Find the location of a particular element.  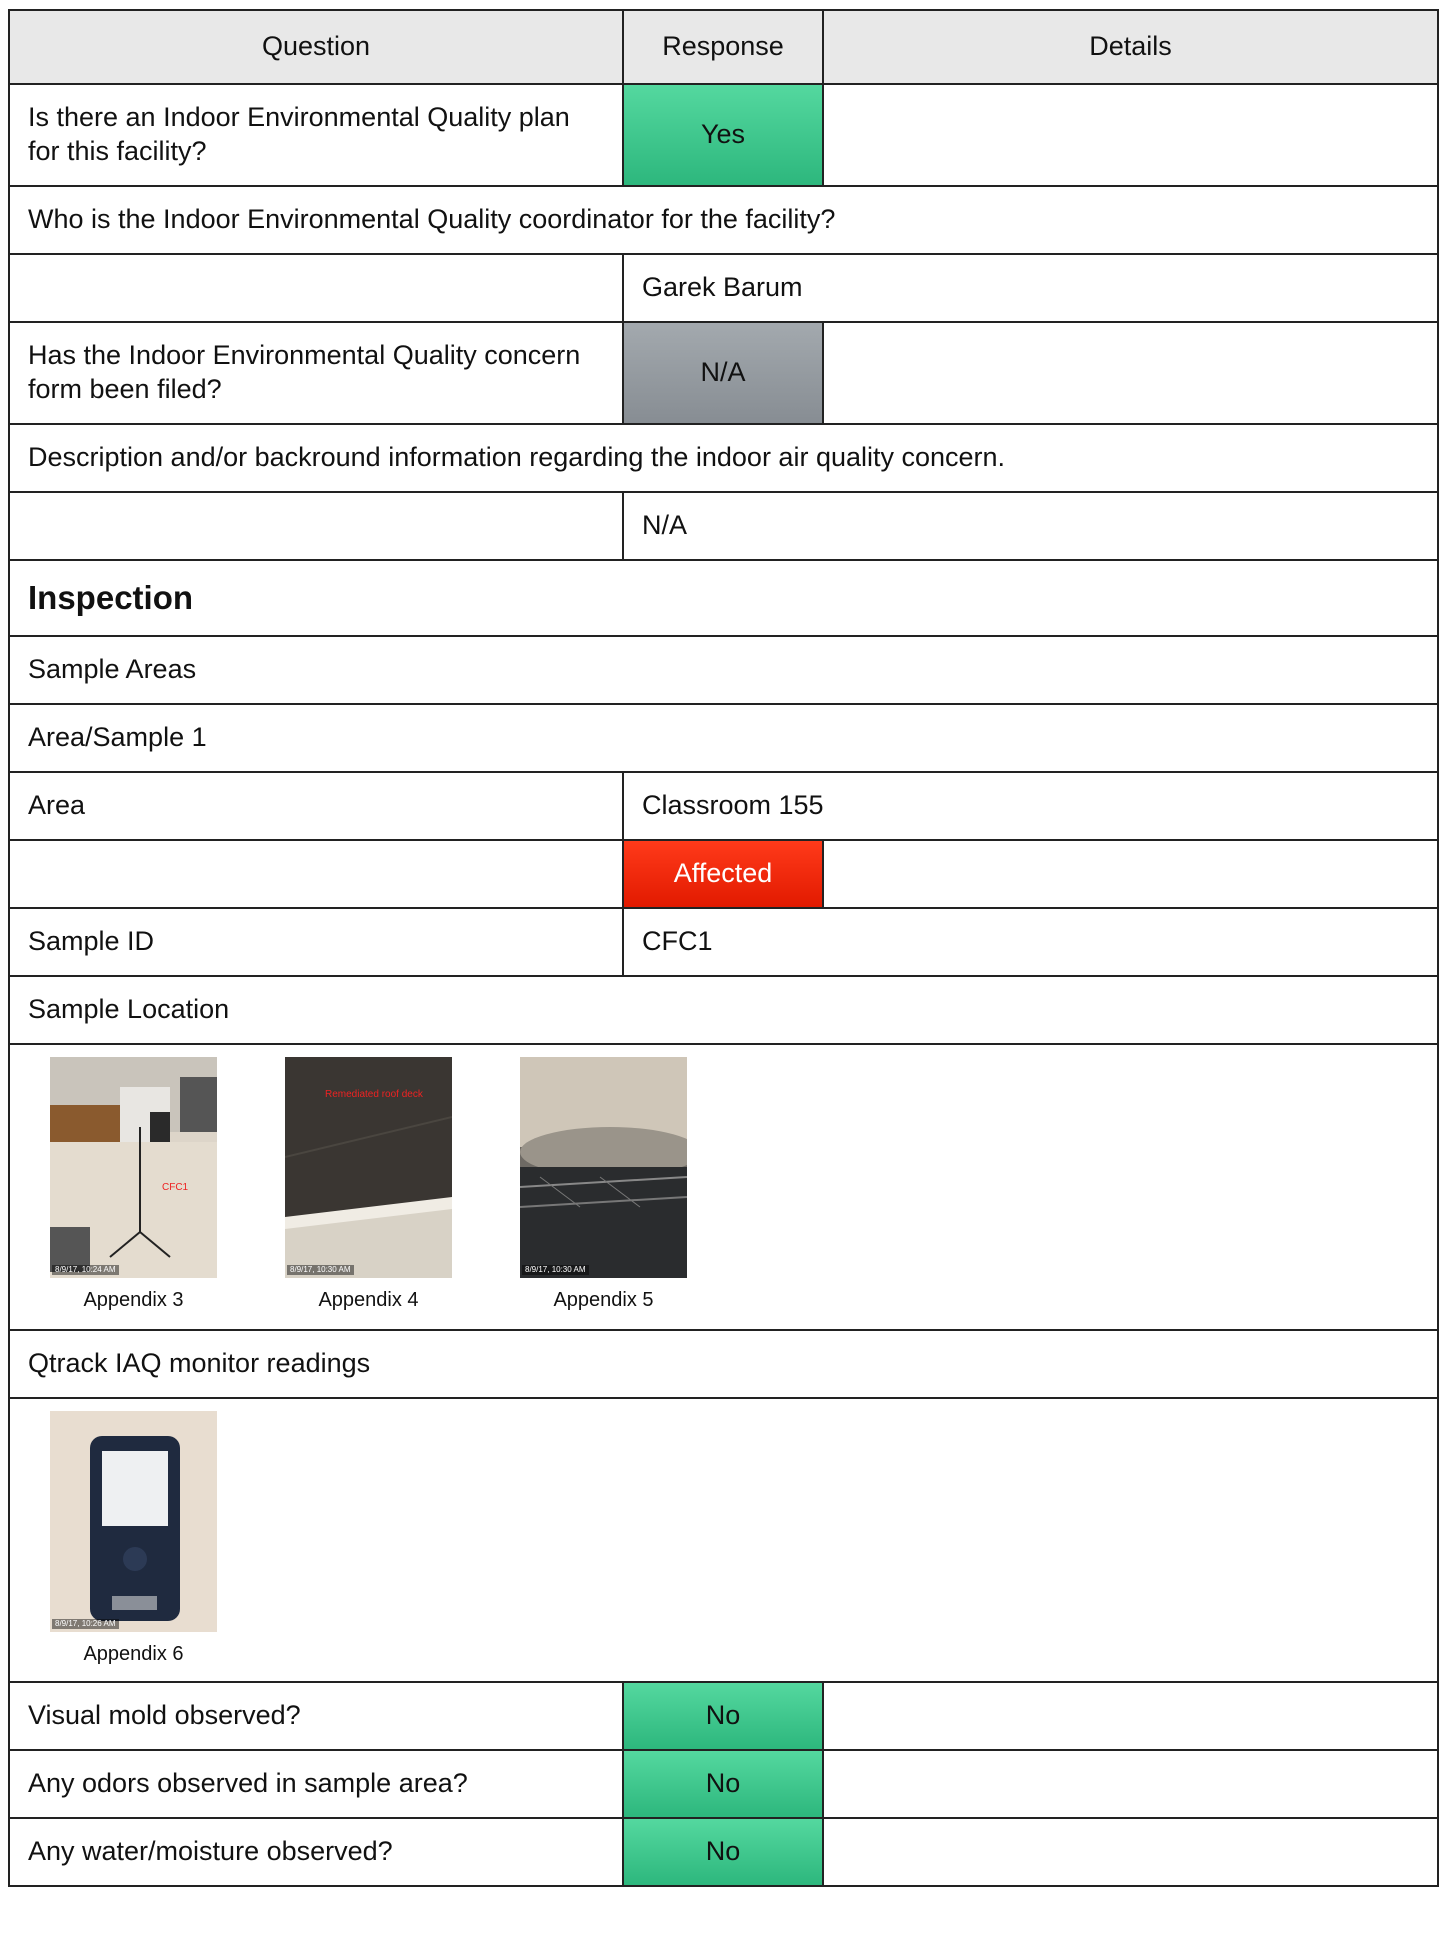

header-row: Question Response Details is located at coordinates (723, 47).